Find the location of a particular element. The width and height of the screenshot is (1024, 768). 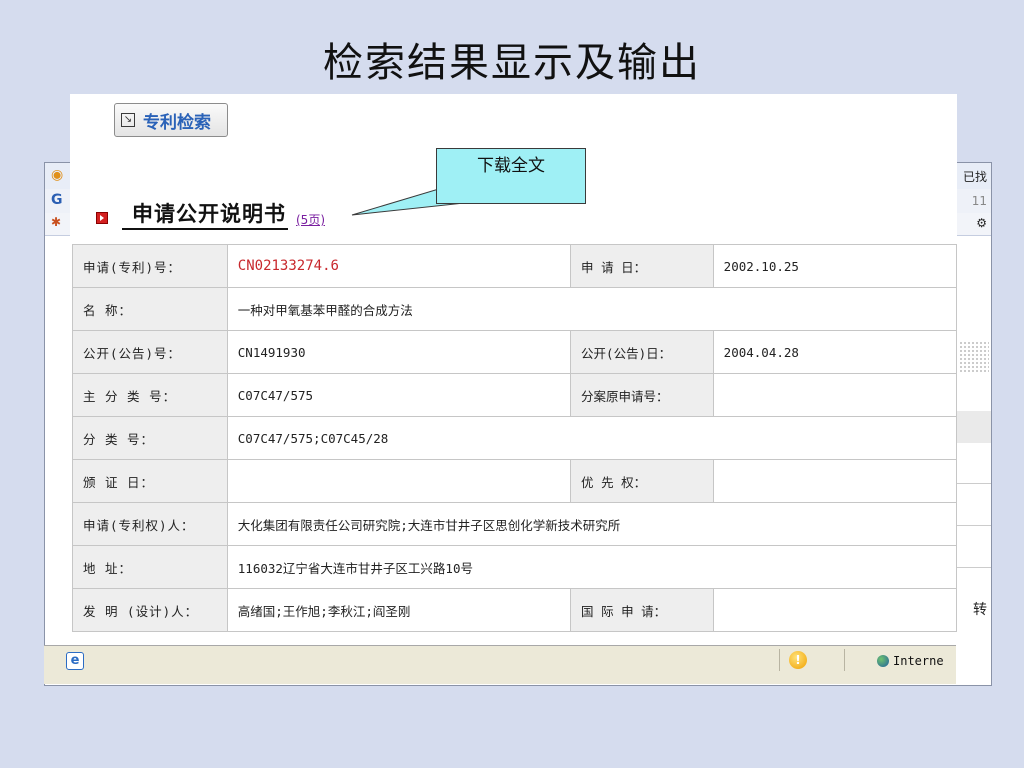

row-label: 分案原申请号： is located at coordinates (642, 395).